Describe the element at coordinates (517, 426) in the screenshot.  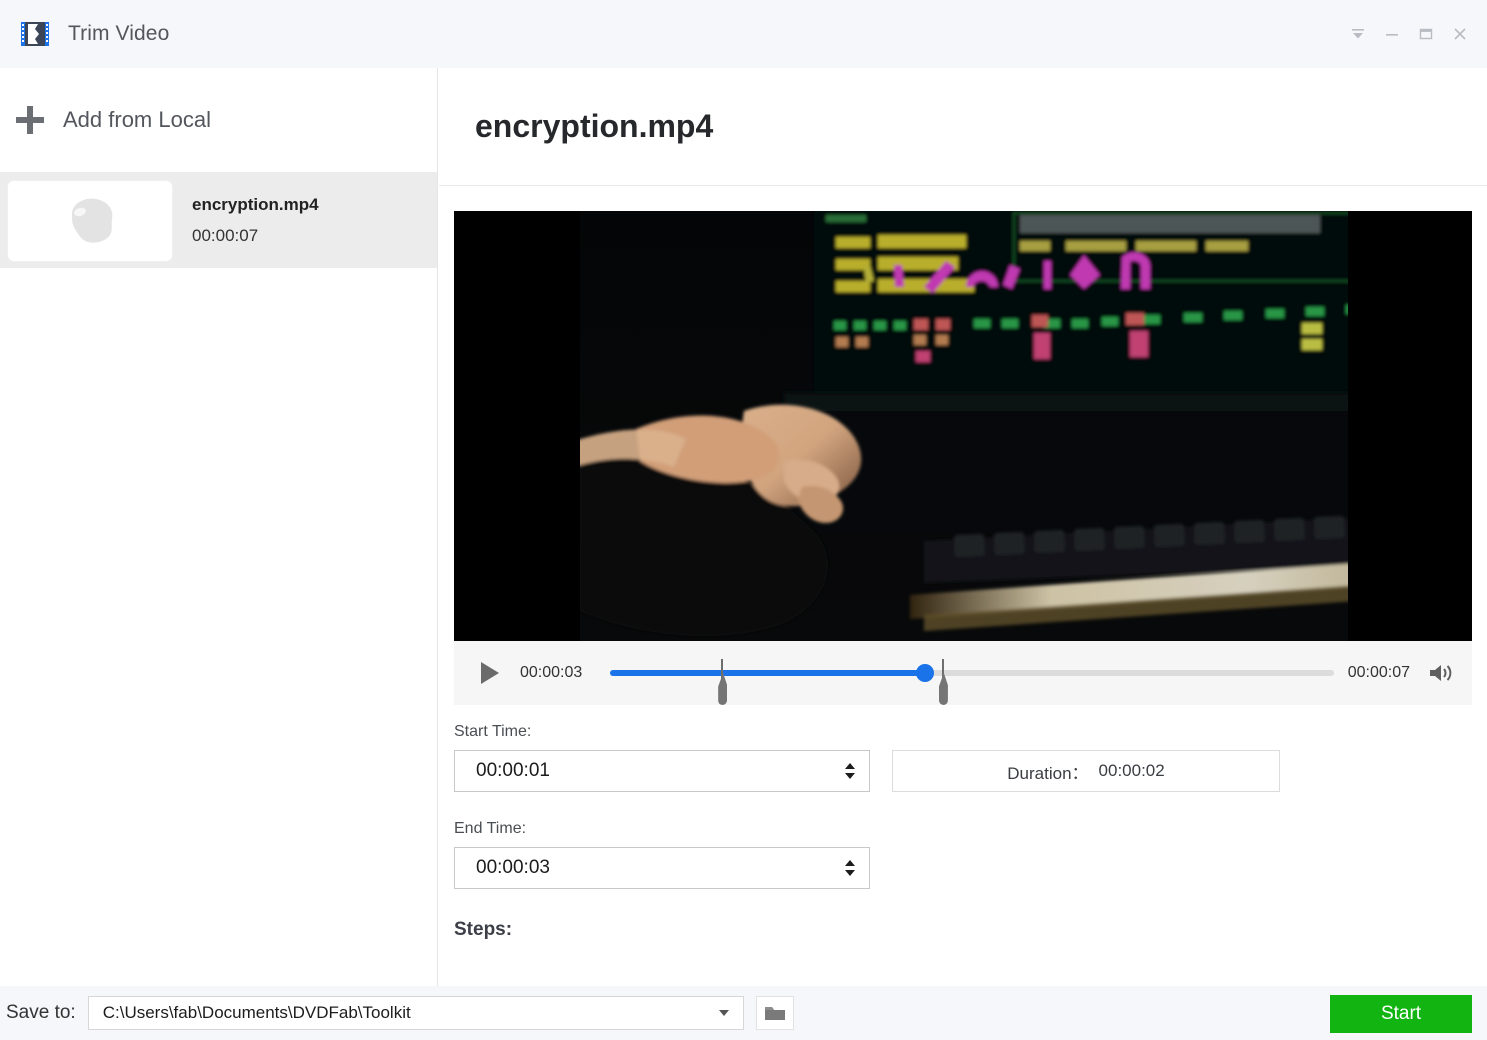
I see `pillarbox-left` at that location.